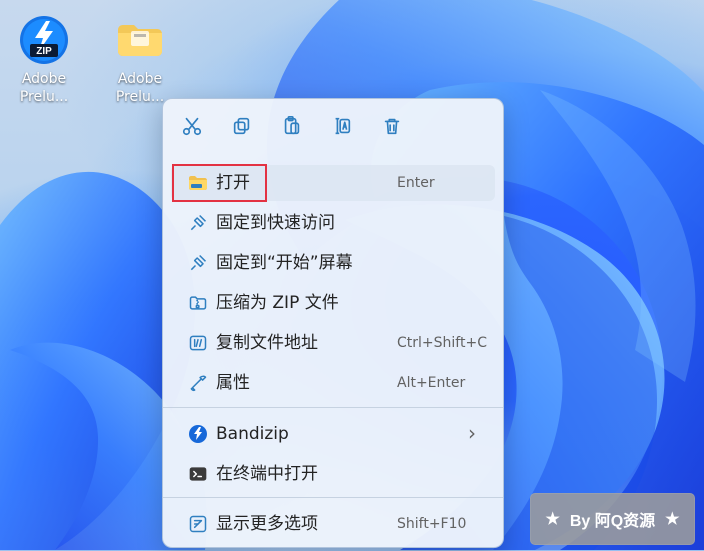 Image resolution: width=704 pixels, height=551 pixels. What do you see at coordinates (198, 343) in the screenshot?
I see `path-icon` at bounding box center [198, 343].